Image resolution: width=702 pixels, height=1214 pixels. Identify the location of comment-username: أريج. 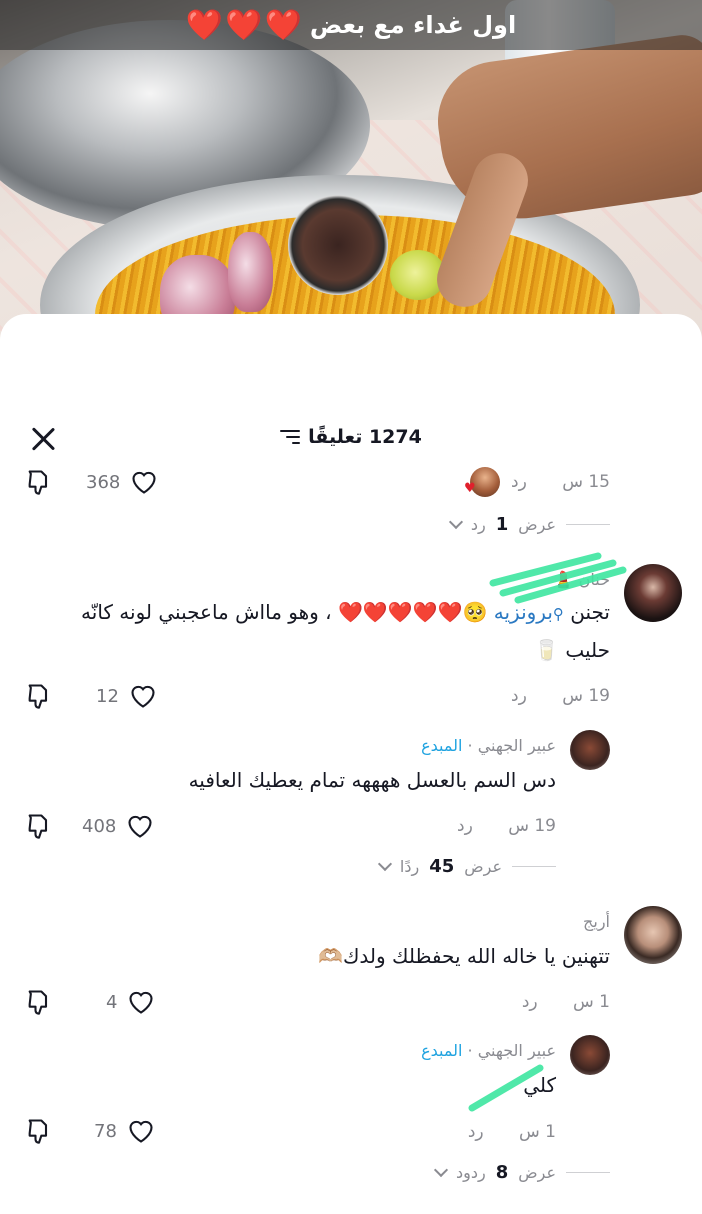
(596, 921).